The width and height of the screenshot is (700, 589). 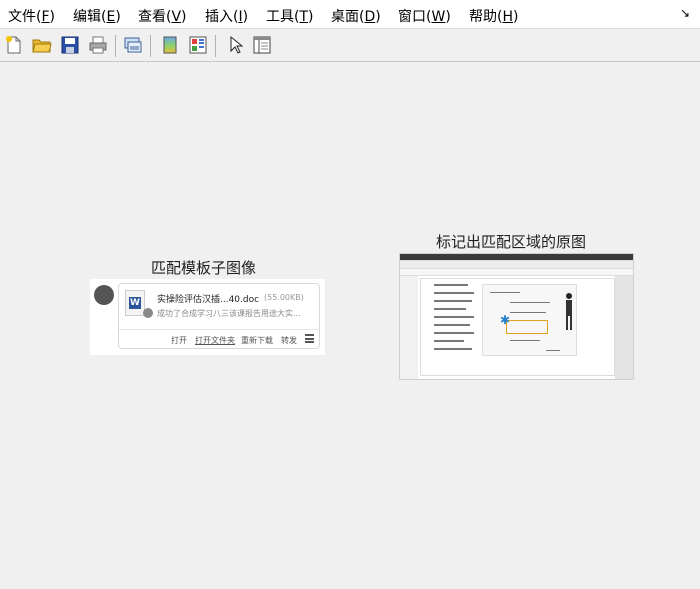 I want to click on orig-titlebar, so click(x=516, y=257).